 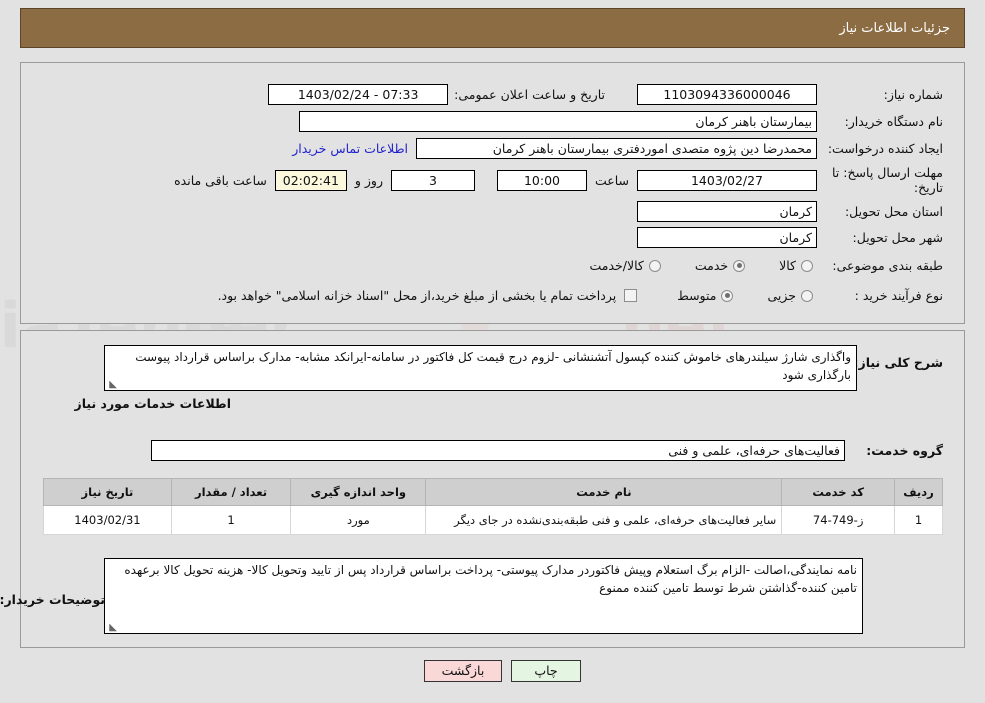 I want to click on need-number-label: شماره نیاز:, so click(x=913, y=94).